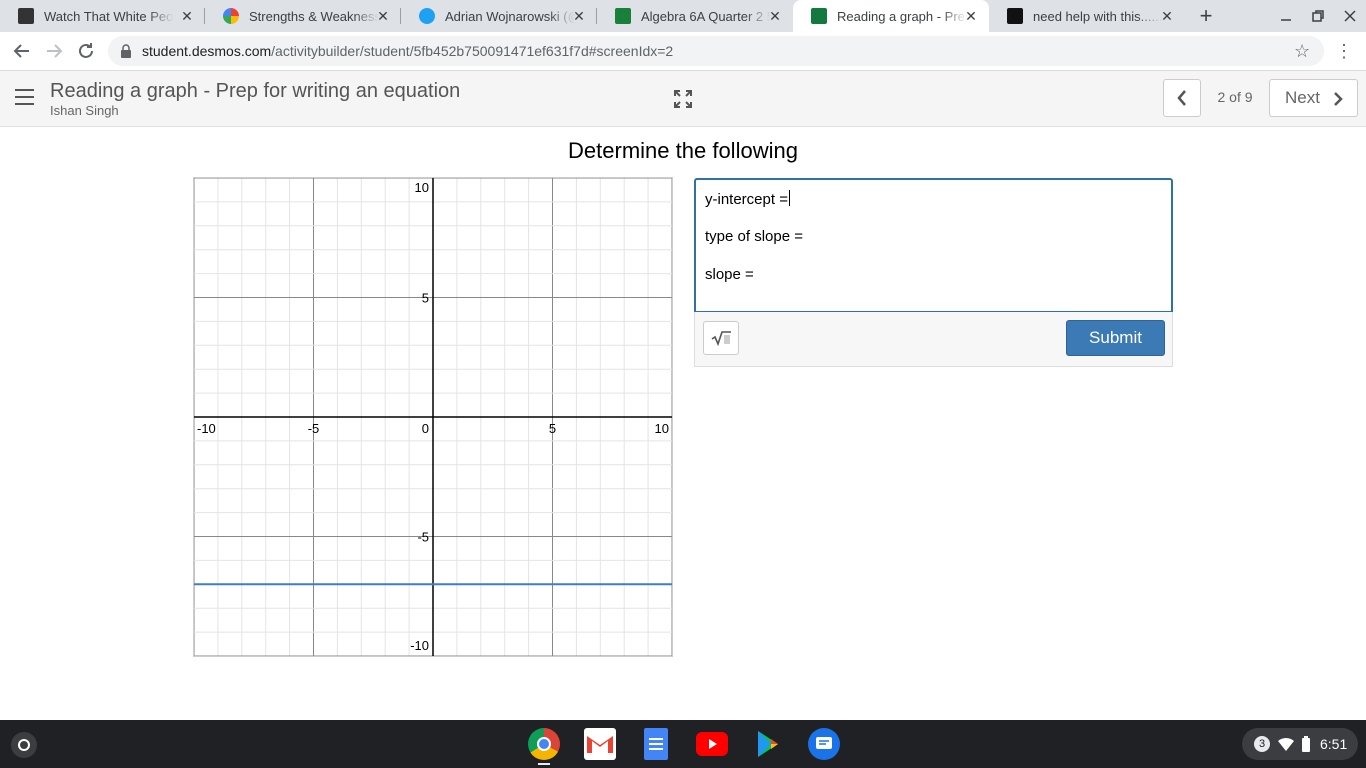  Describe the element at coordinates (422, 187) in the screenshot. I see `y-tick-label: 10` at that location.